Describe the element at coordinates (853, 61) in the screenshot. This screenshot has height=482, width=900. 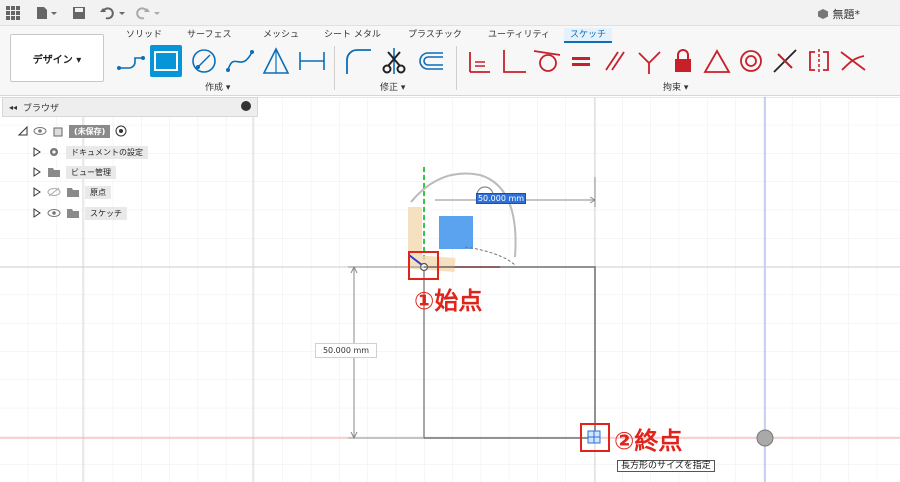
I see `curvature-constraint-icon` at that location.